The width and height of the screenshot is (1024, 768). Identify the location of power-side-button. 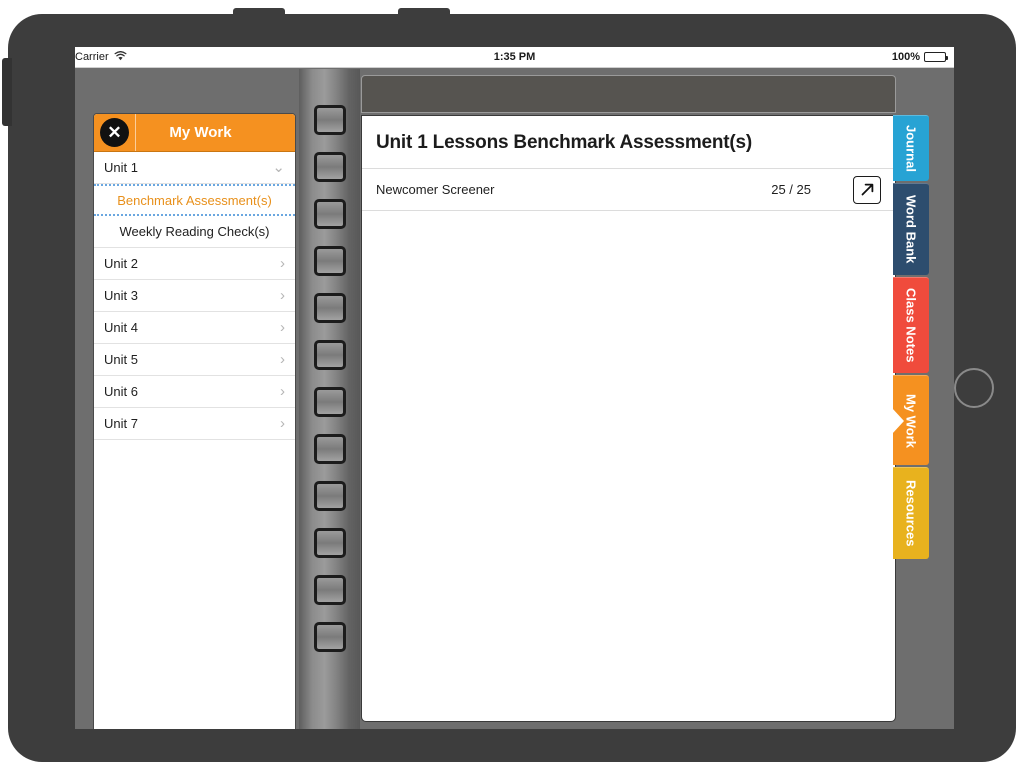
(7, 92).